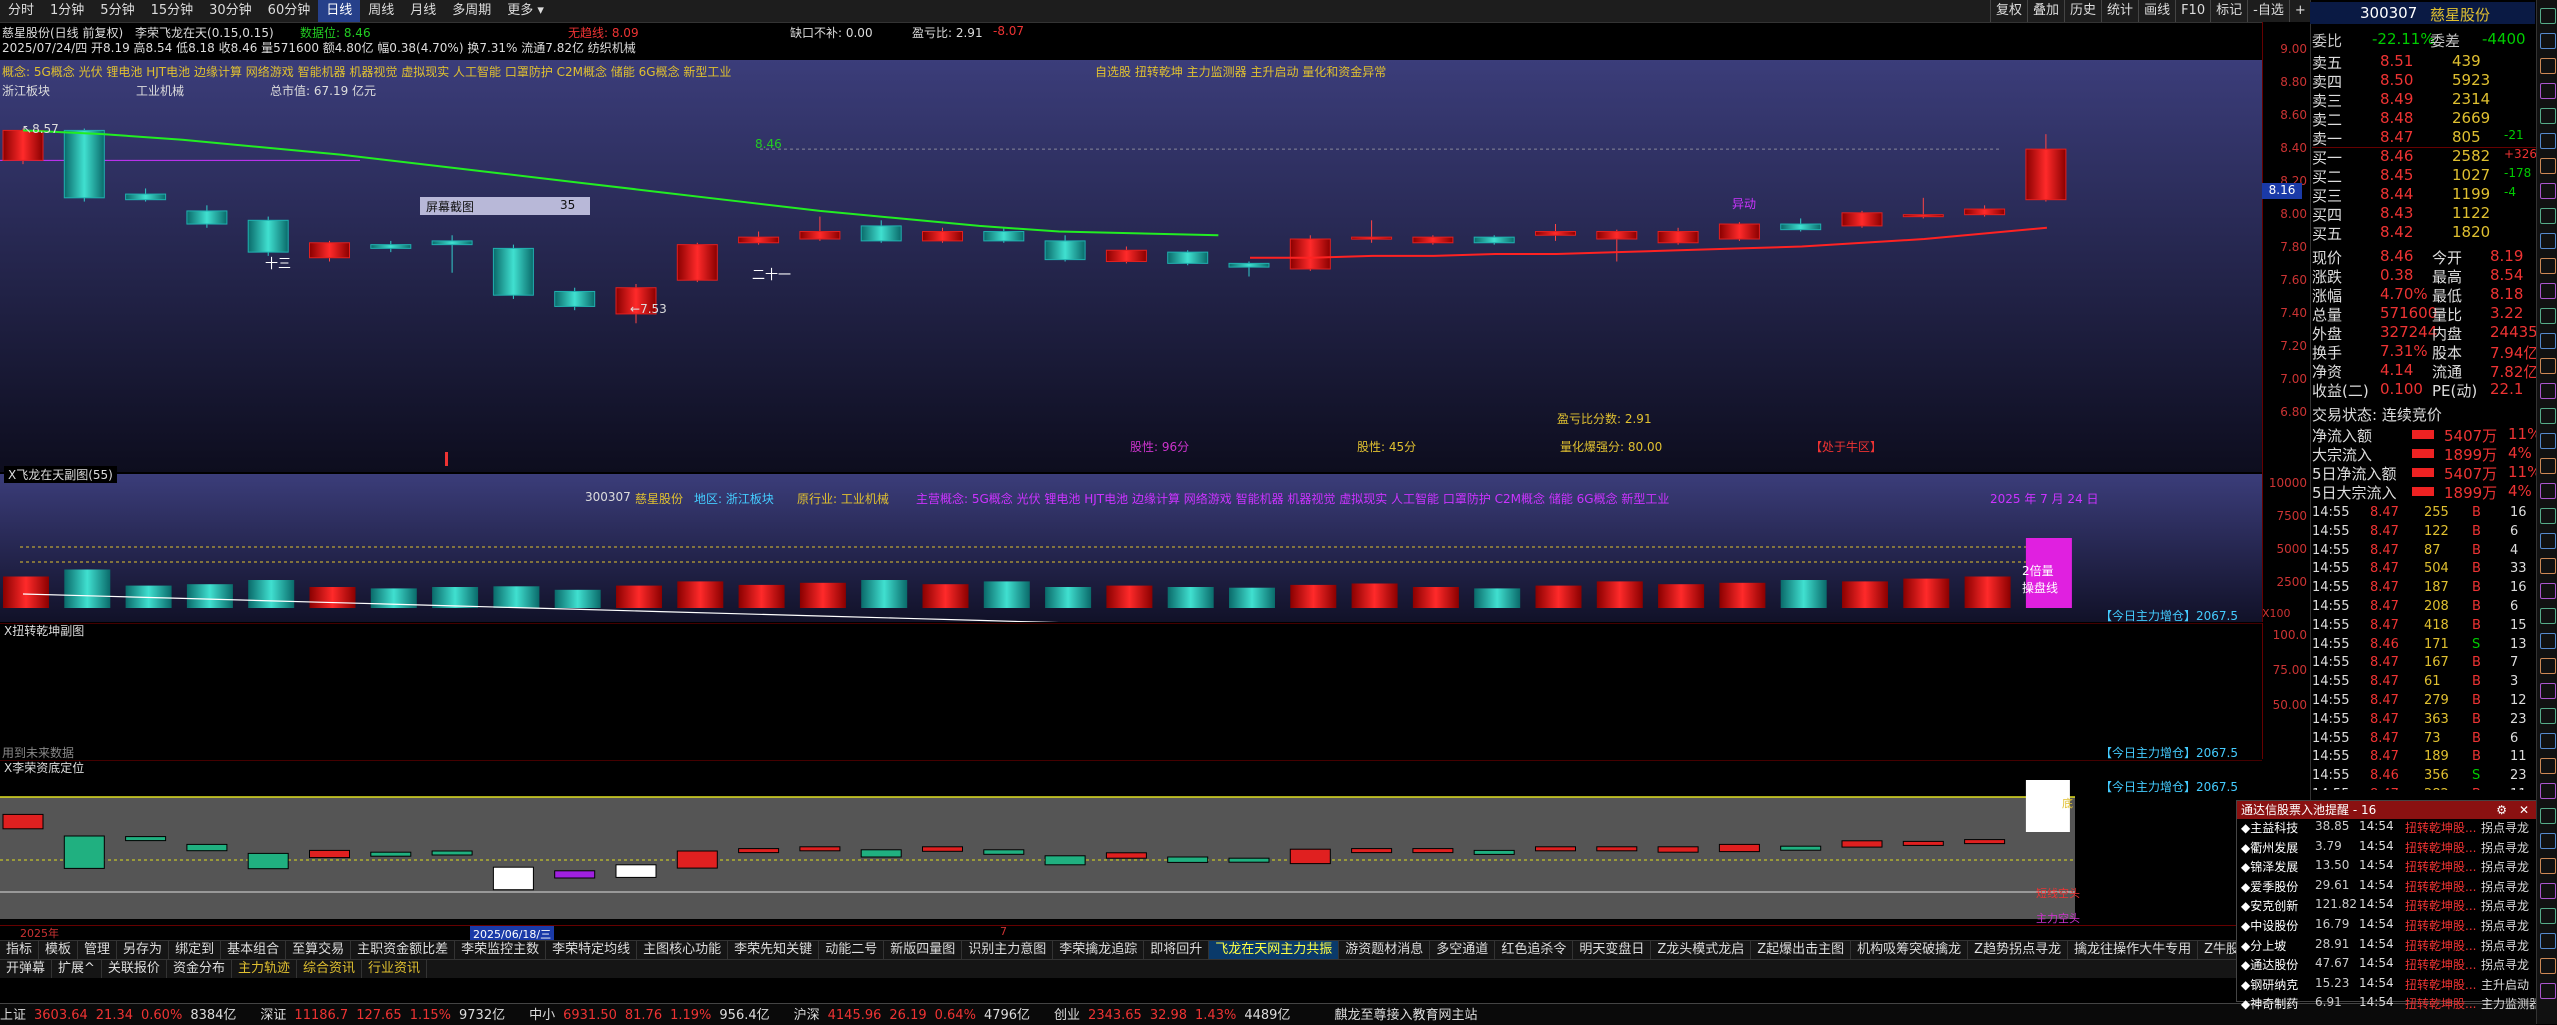  I want to click on close-icon: ✕, so click(2524, 810).